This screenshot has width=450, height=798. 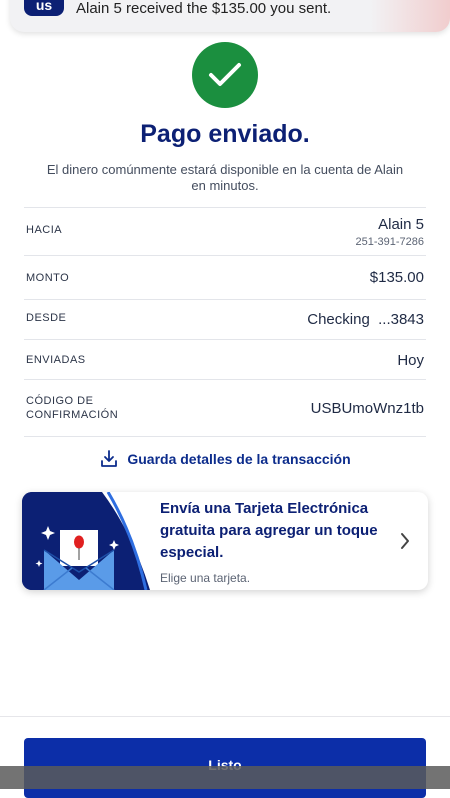 I want to click on save-details-label: Guarda detalles de la transacción, so click(x=239, y=459).